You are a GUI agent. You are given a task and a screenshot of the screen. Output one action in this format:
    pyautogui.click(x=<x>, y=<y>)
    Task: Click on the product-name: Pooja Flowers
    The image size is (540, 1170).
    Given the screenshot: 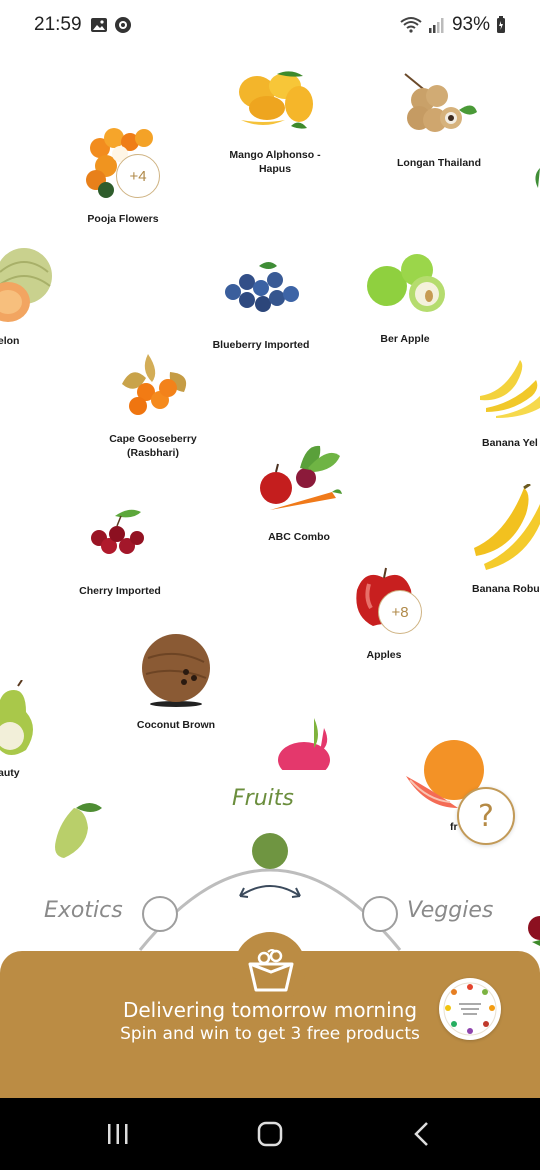 What is the action you would take?
    pyautogui.click(x=123, y=219)
    